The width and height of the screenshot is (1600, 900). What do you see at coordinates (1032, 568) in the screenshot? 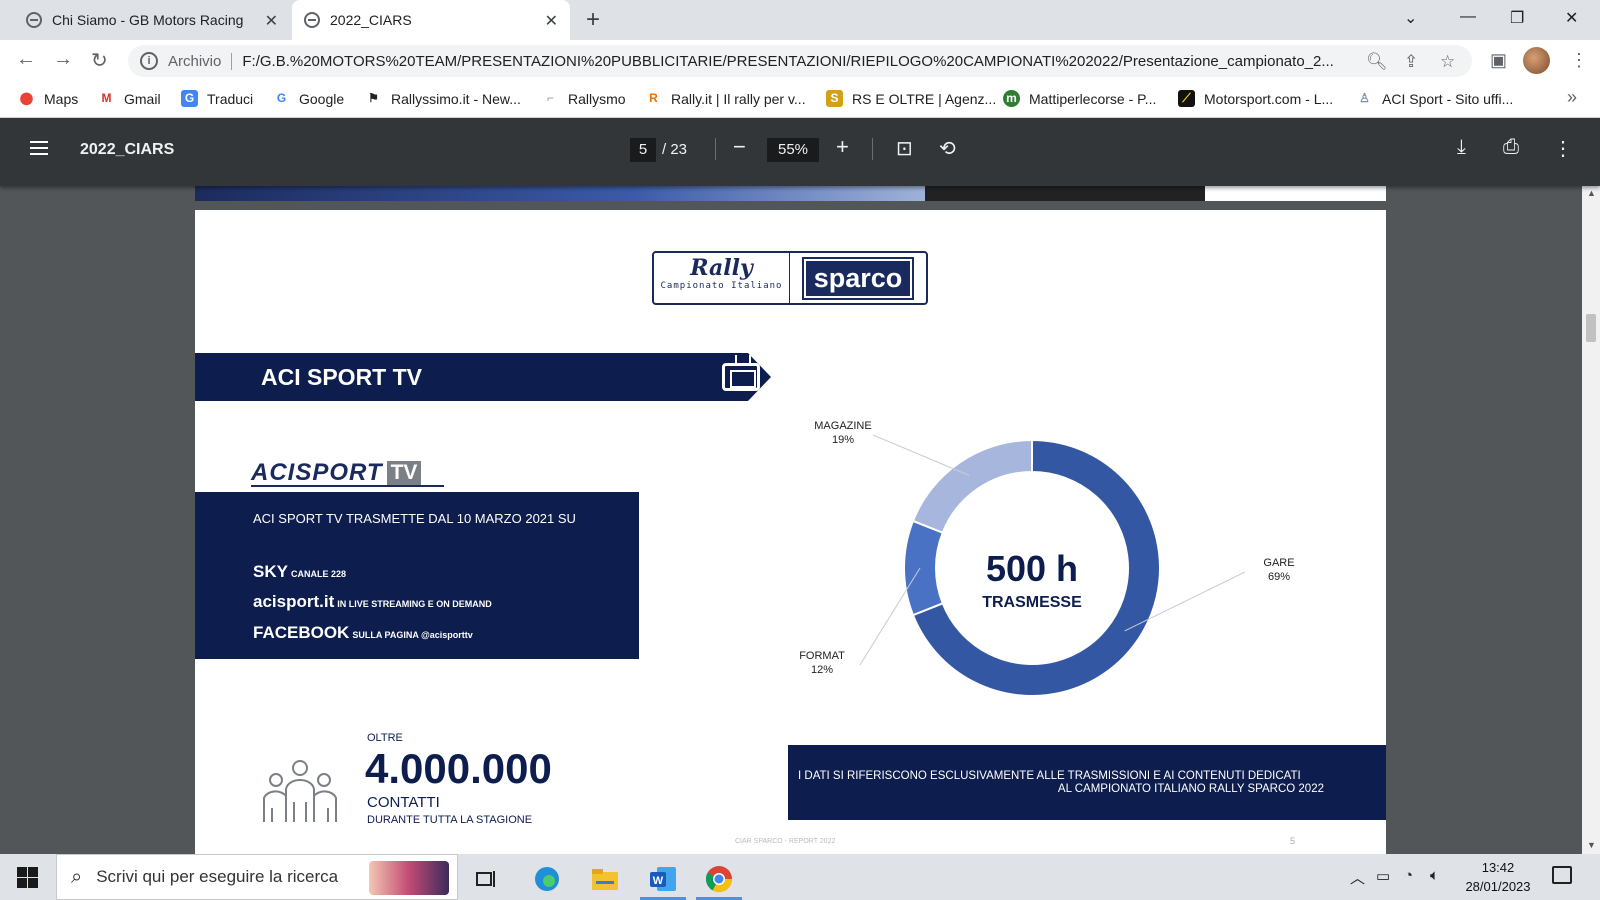
I see `donut-center-value: 500 h` at bounding box center [1032, 568].